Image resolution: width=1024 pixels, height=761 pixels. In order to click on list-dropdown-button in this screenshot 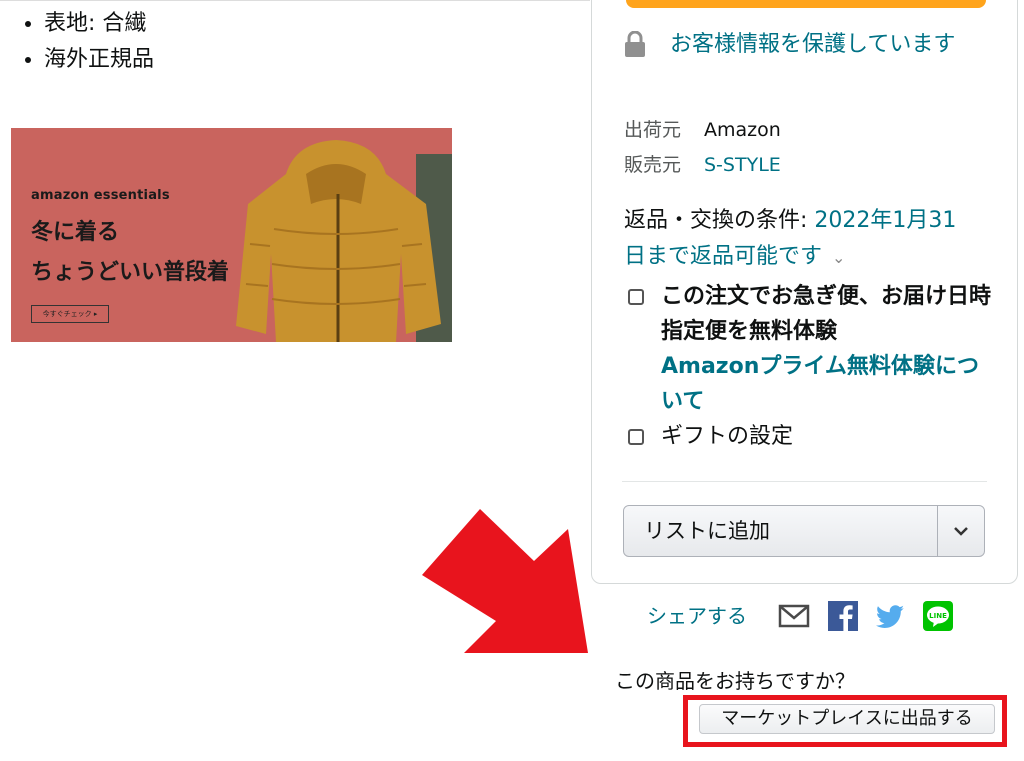, I will do `click(960, 531)`.